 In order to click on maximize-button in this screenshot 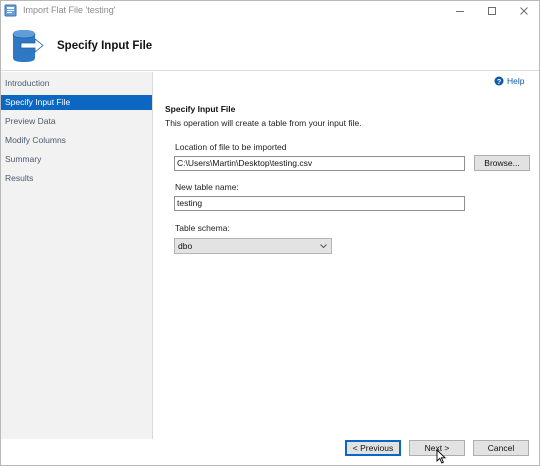, I will do `click(492, 11)`.